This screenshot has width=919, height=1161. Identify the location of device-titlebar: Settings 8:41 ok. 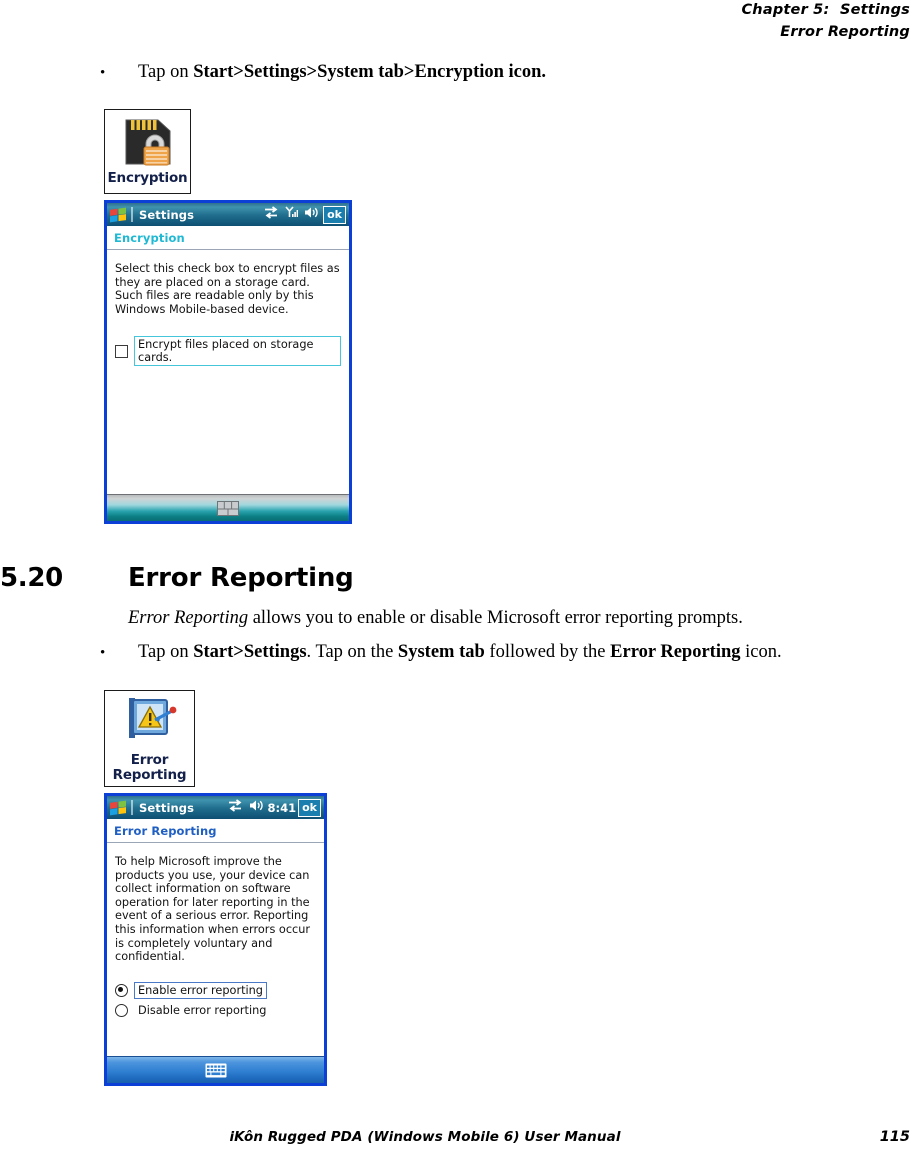
(215, 807).